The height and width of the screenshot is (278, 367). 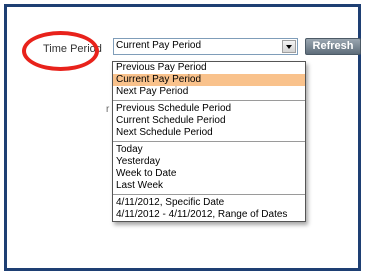 I want to click on time-period-select: Current Pay Period, so click(x=205, y=46).